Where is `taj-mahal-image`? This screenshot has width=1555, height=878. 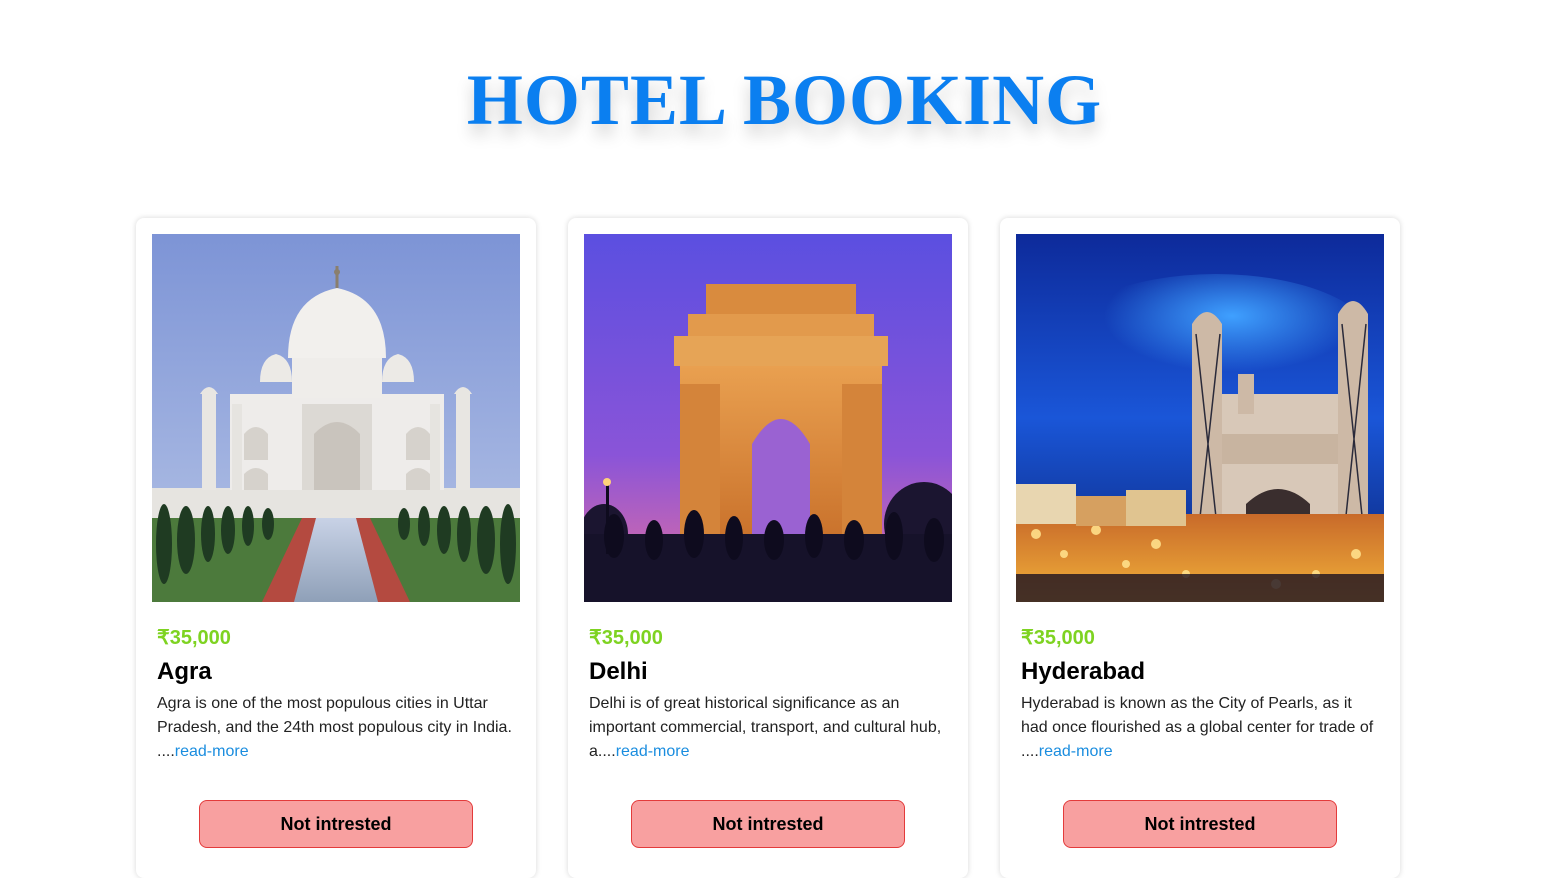
taj-mahal-image is located at coordinates (336, 418).